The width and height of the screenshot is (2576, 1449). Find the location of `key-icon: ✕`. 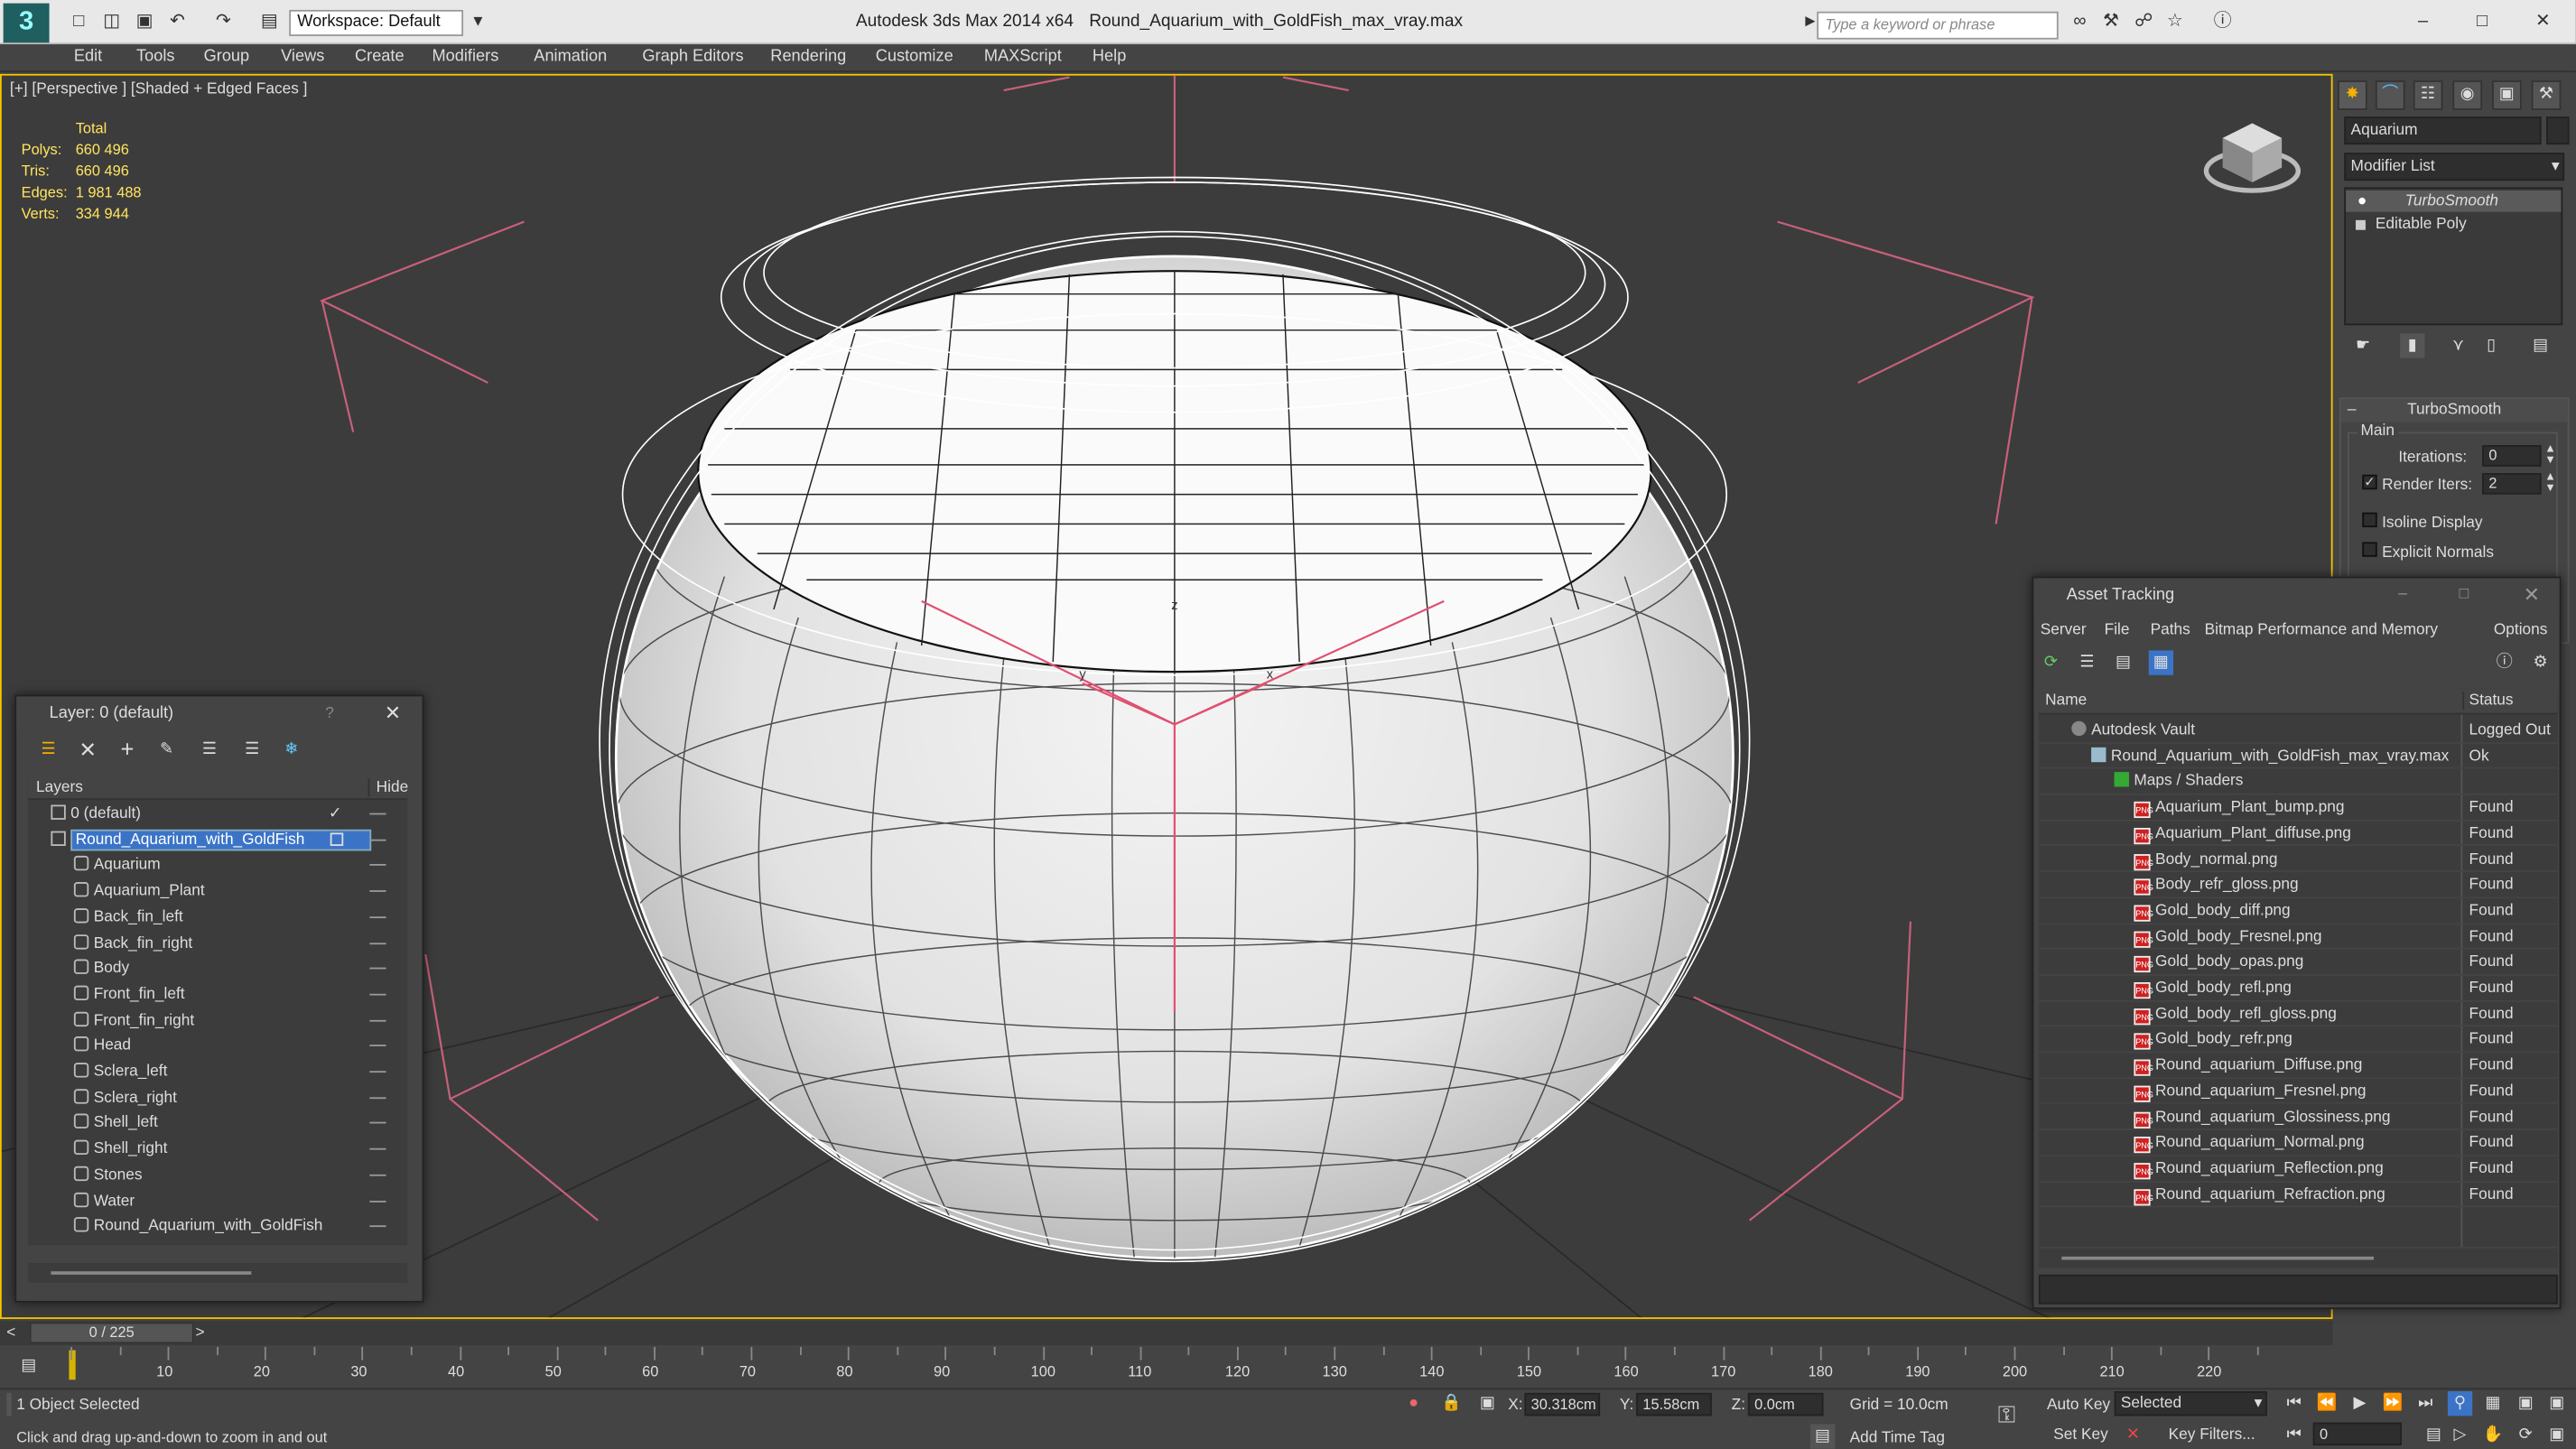

key-icon: ✕ is located at coordinates (2133, 1435).